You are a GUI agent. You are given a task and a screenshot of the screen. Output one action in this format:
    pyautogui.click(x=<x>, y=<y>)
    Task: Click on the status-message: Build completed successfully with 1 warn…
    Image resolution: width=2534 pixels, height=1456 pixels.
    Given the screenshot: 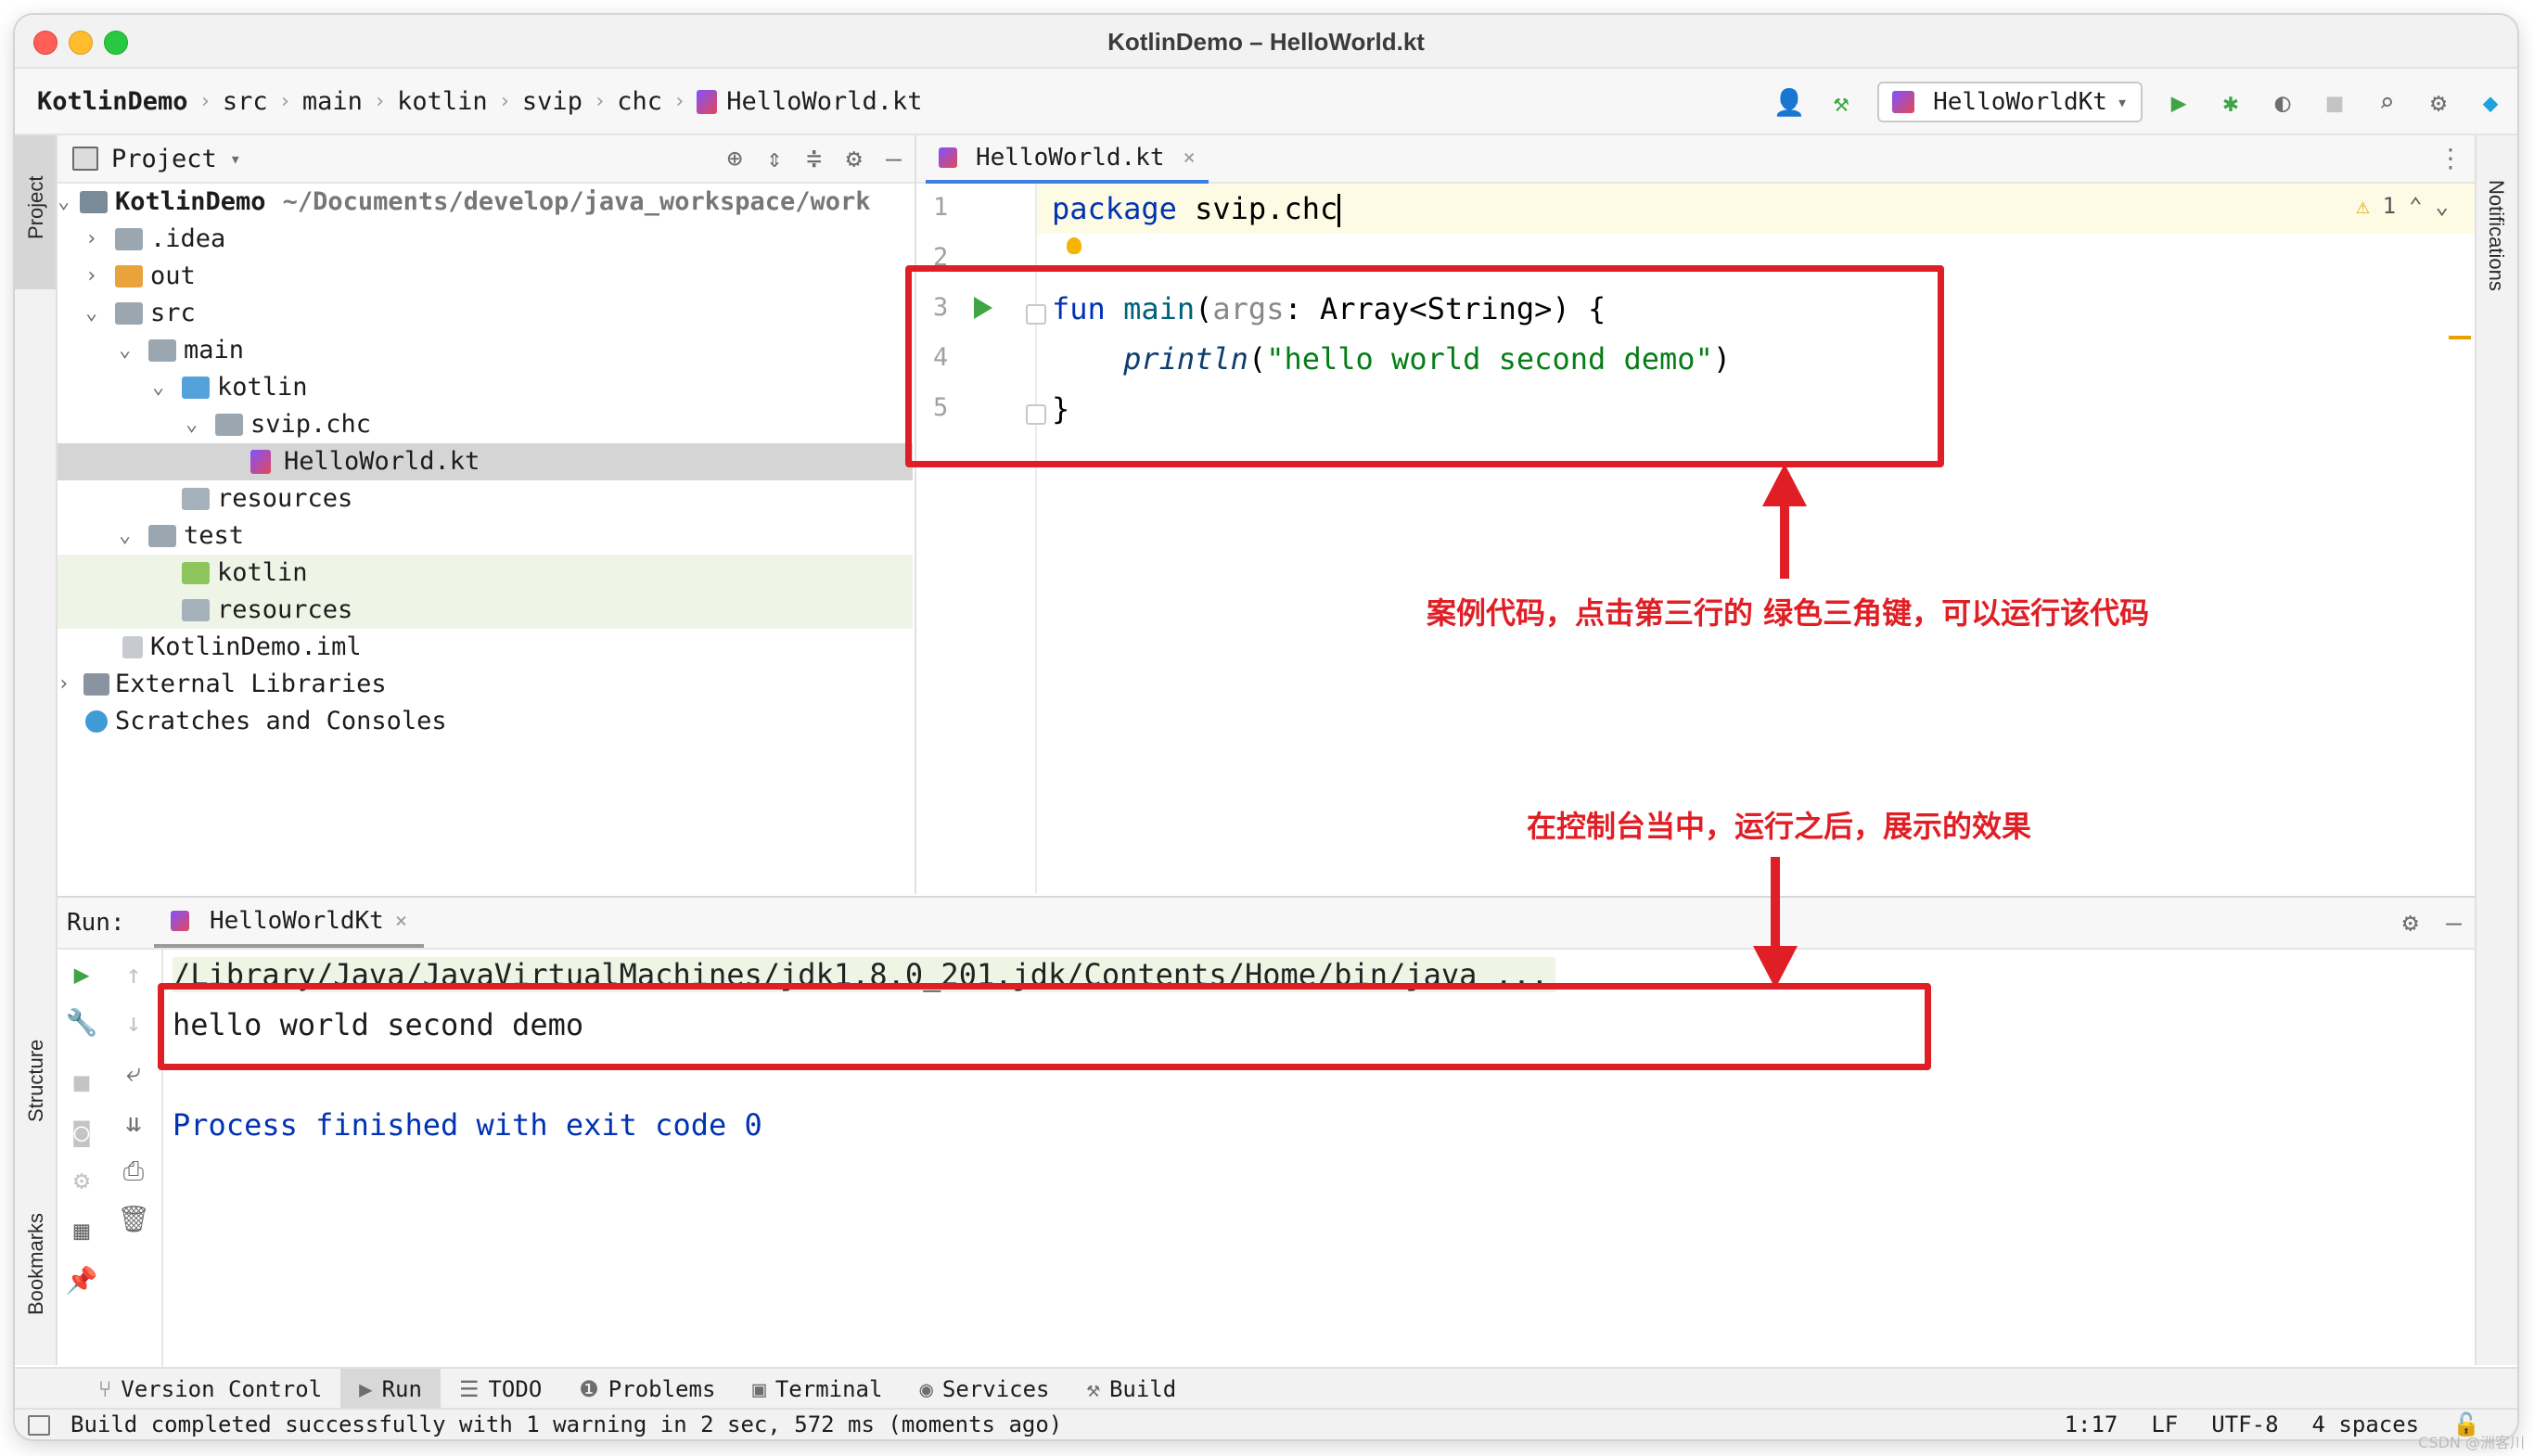 What is the action you would take?
    pyautogui.click(x=566, y=1424)
    